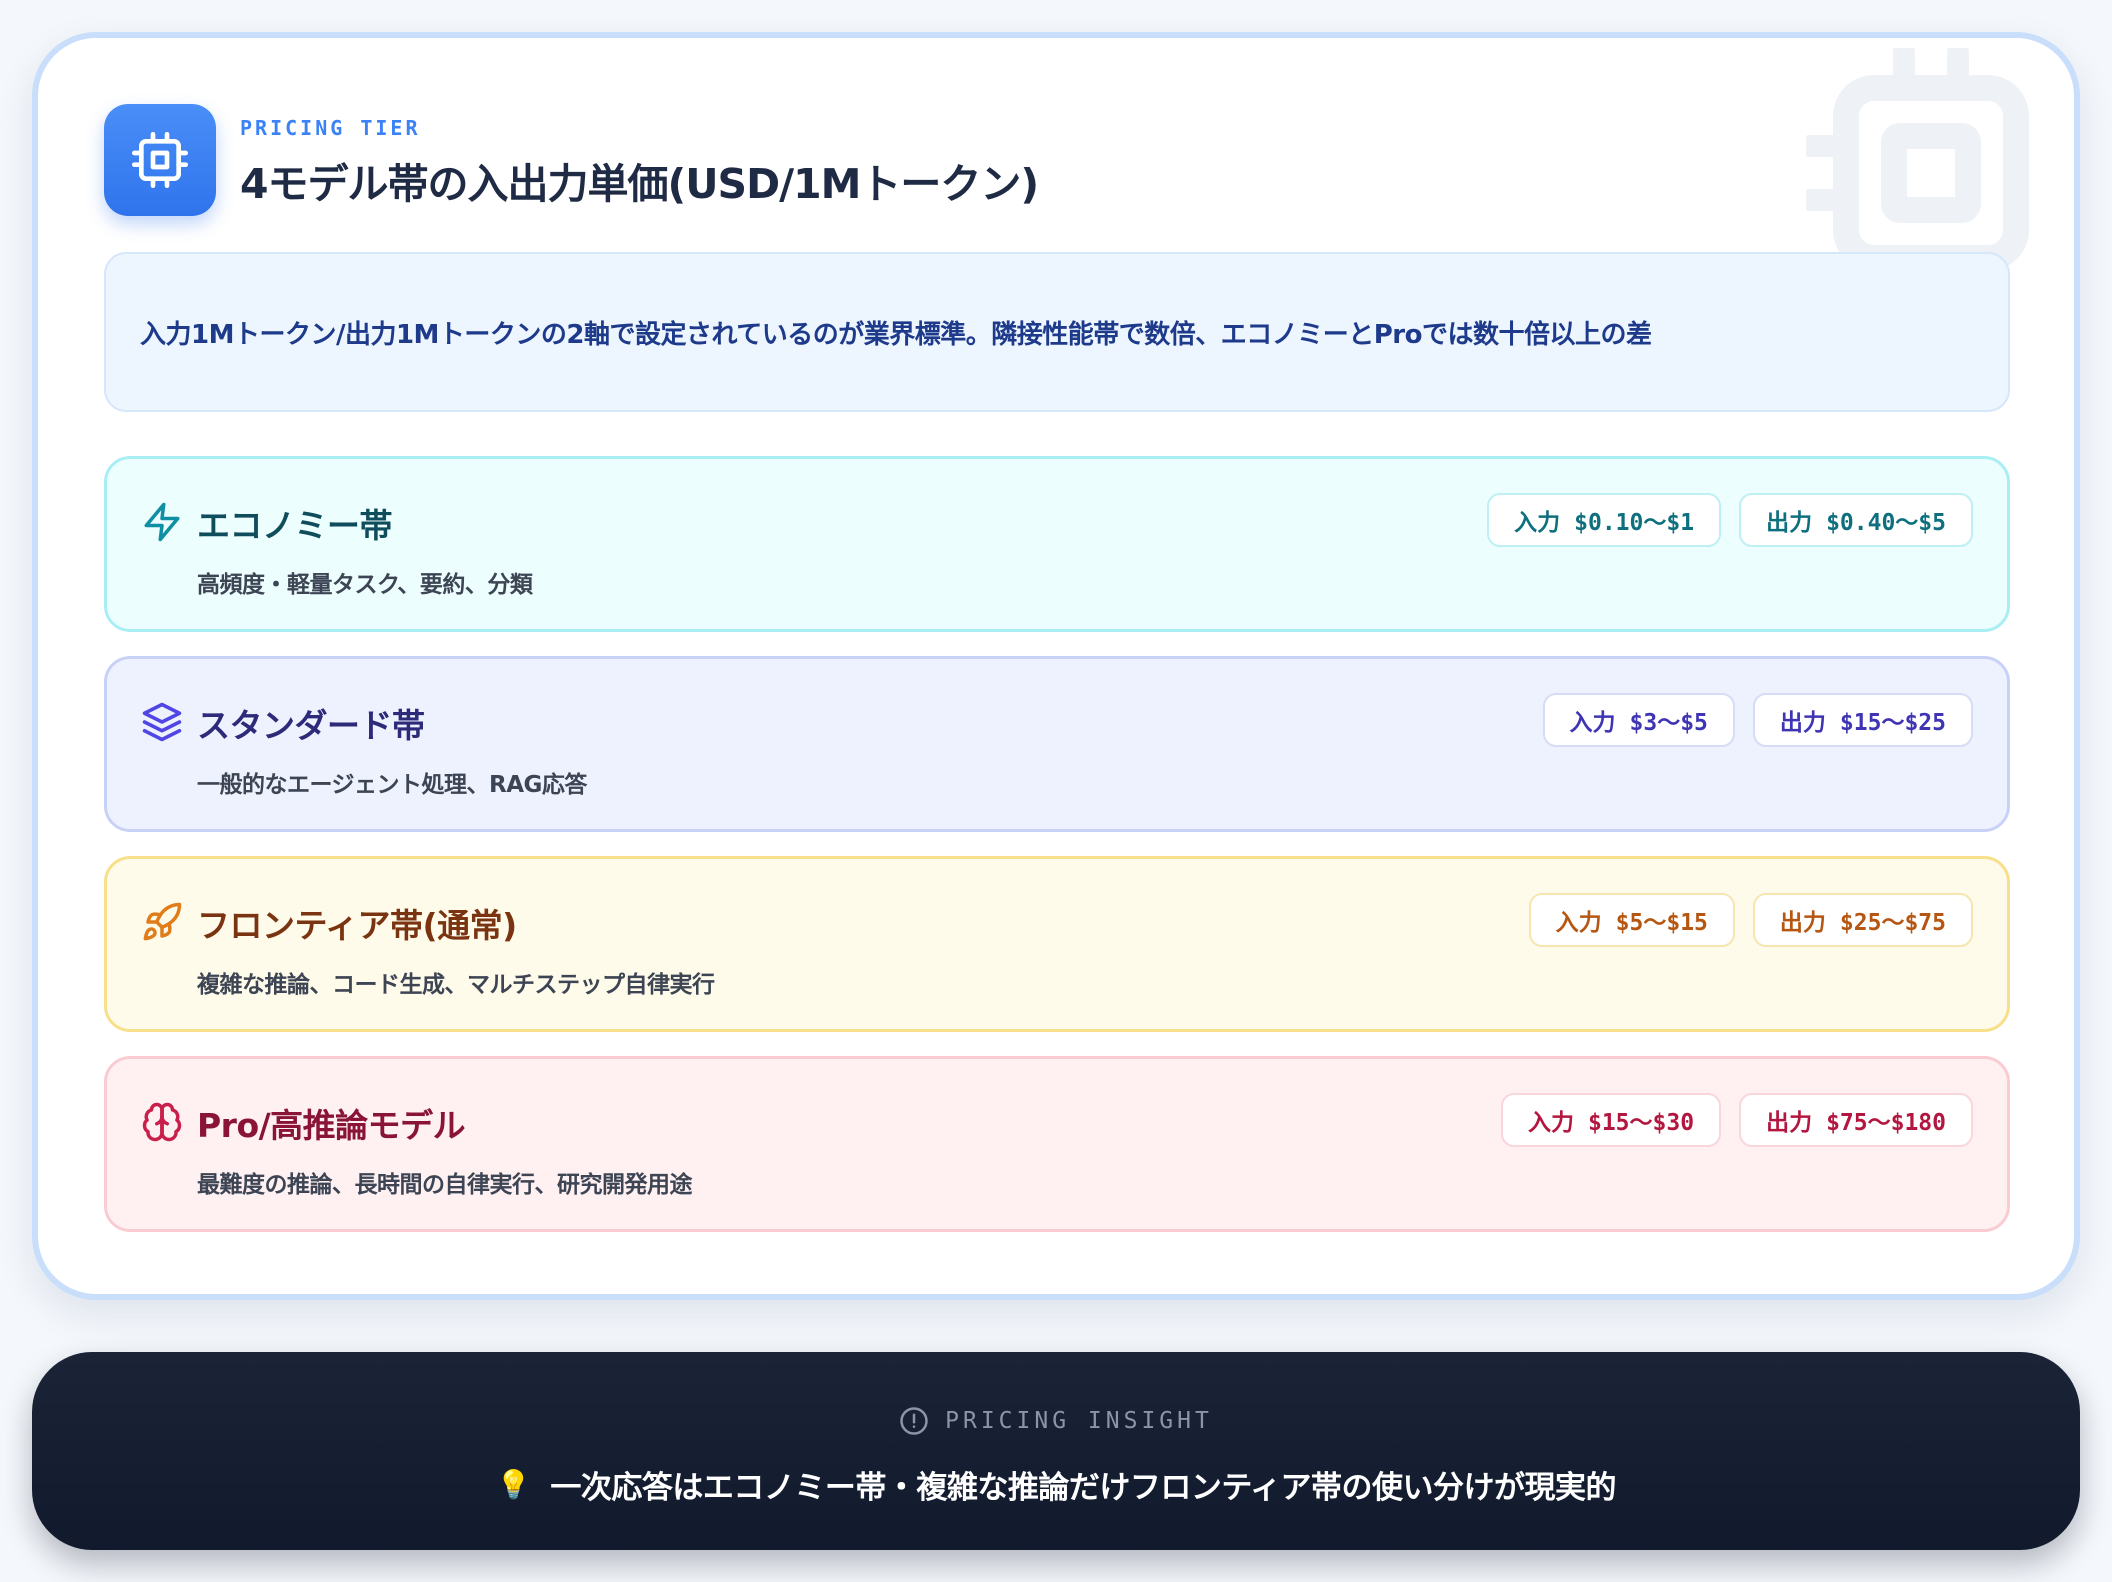 Image resolution: width=2112 pixels, height=1582 pixels. Describe the element at coordinates (639, 184) in the screenshot. I see `page-title: 4モデル帯の入出力単価(USD/1Mトークン)` at that location.